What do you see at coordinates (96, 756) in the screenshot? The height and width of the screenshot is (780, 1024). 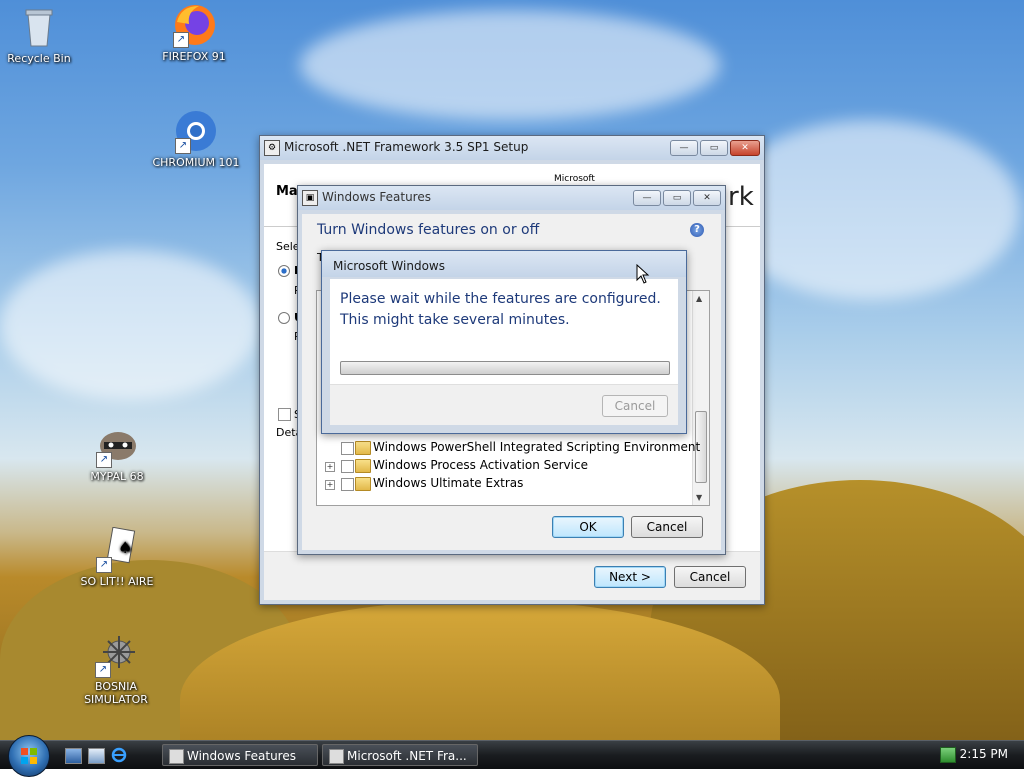 I see `switch-windows-icon` at bounding box center [96, 756].